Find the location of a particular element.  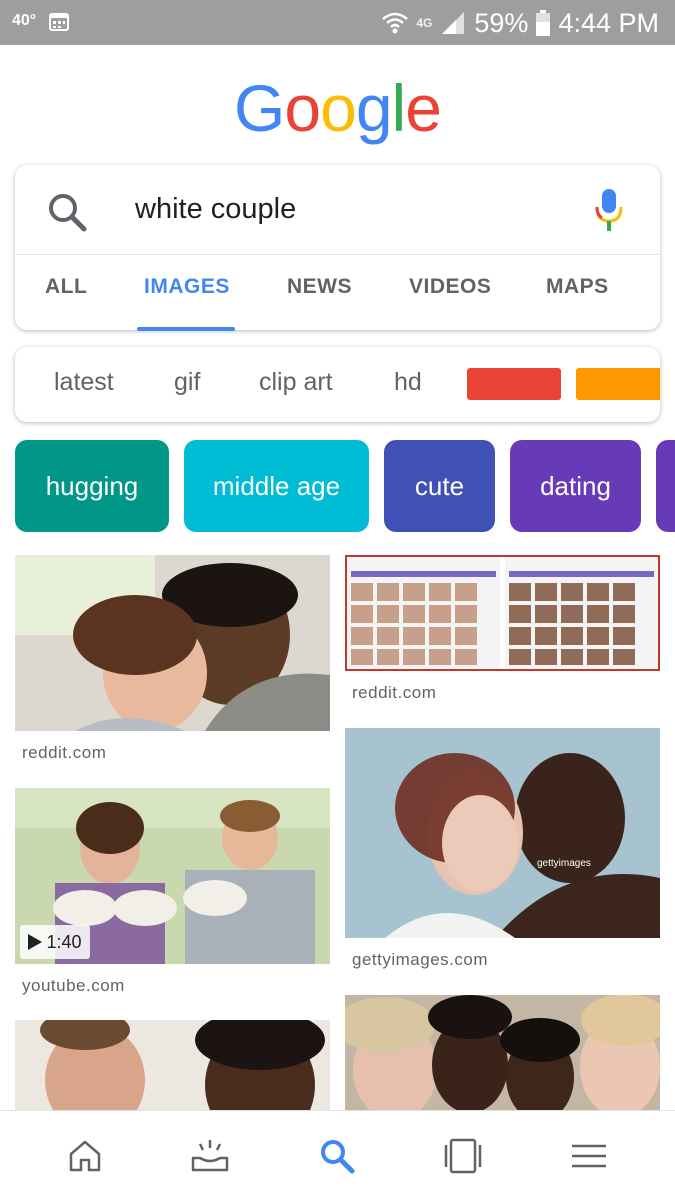

tab-maps: MAPS is located at coordinates (577, 287).